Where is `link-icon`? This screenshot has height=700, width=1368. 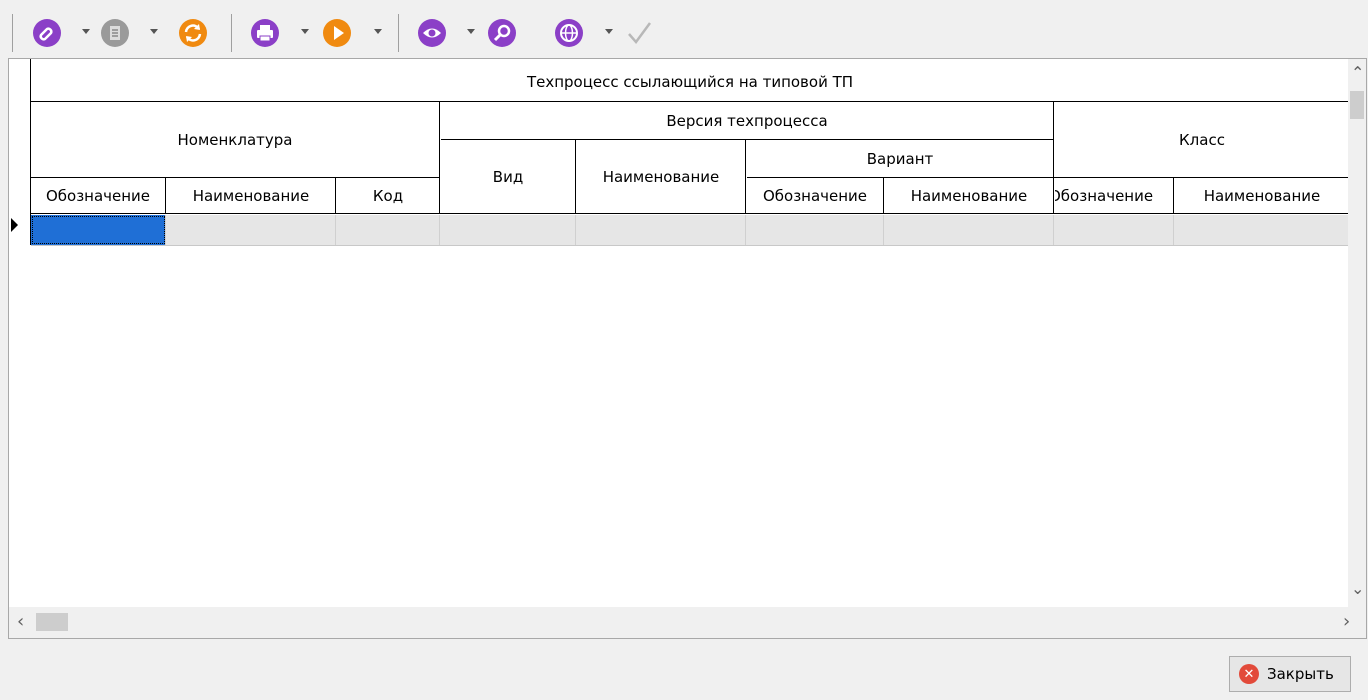
link-icon is located at coordinates (47, 33).